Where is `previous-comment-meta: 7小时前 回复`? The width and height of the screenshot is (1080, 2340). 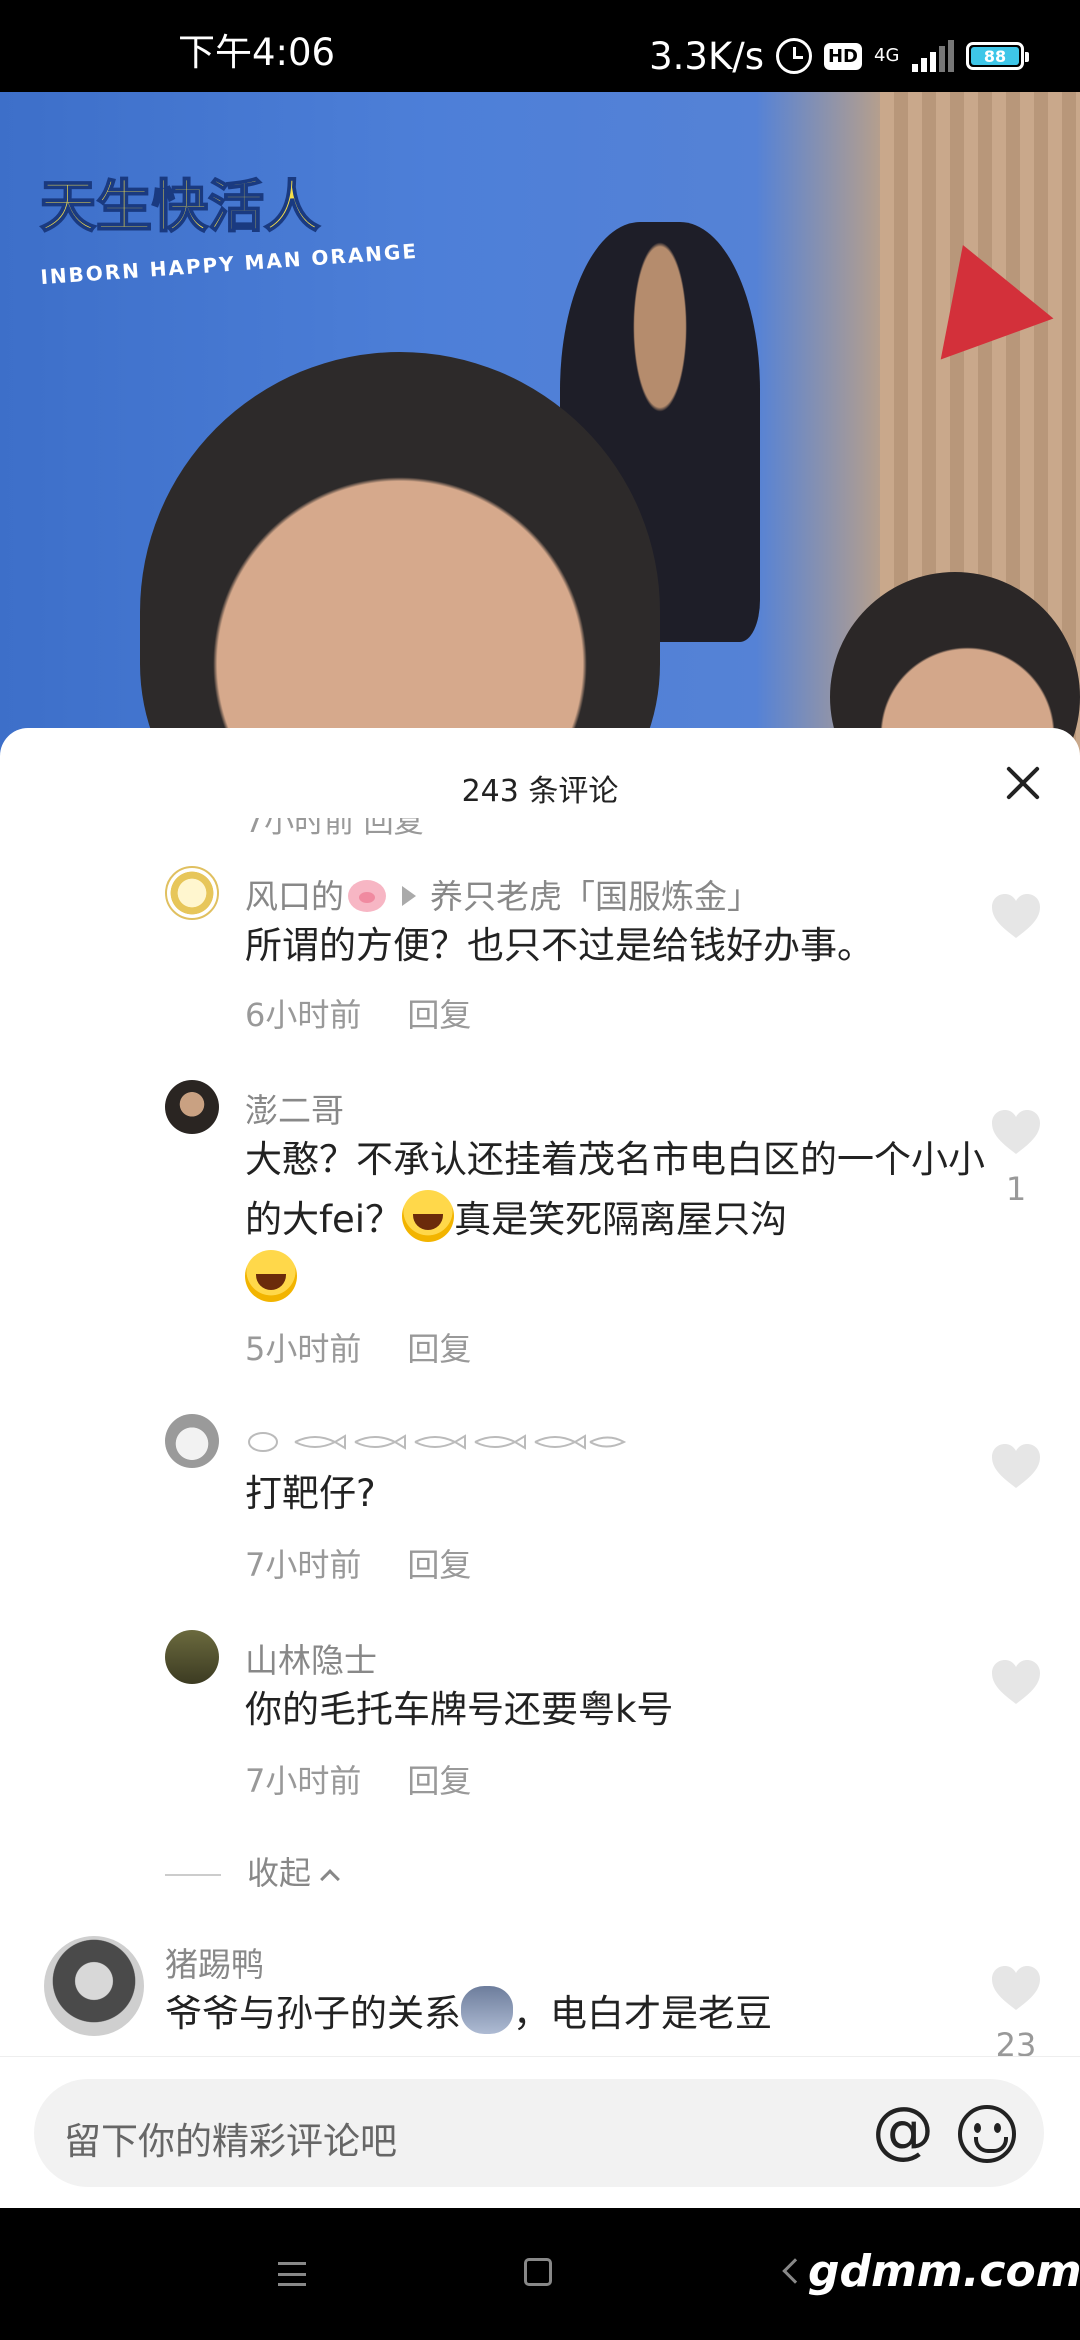
previous-comment-meta: 7小时前 回复 is located at coordinates (334, 829).